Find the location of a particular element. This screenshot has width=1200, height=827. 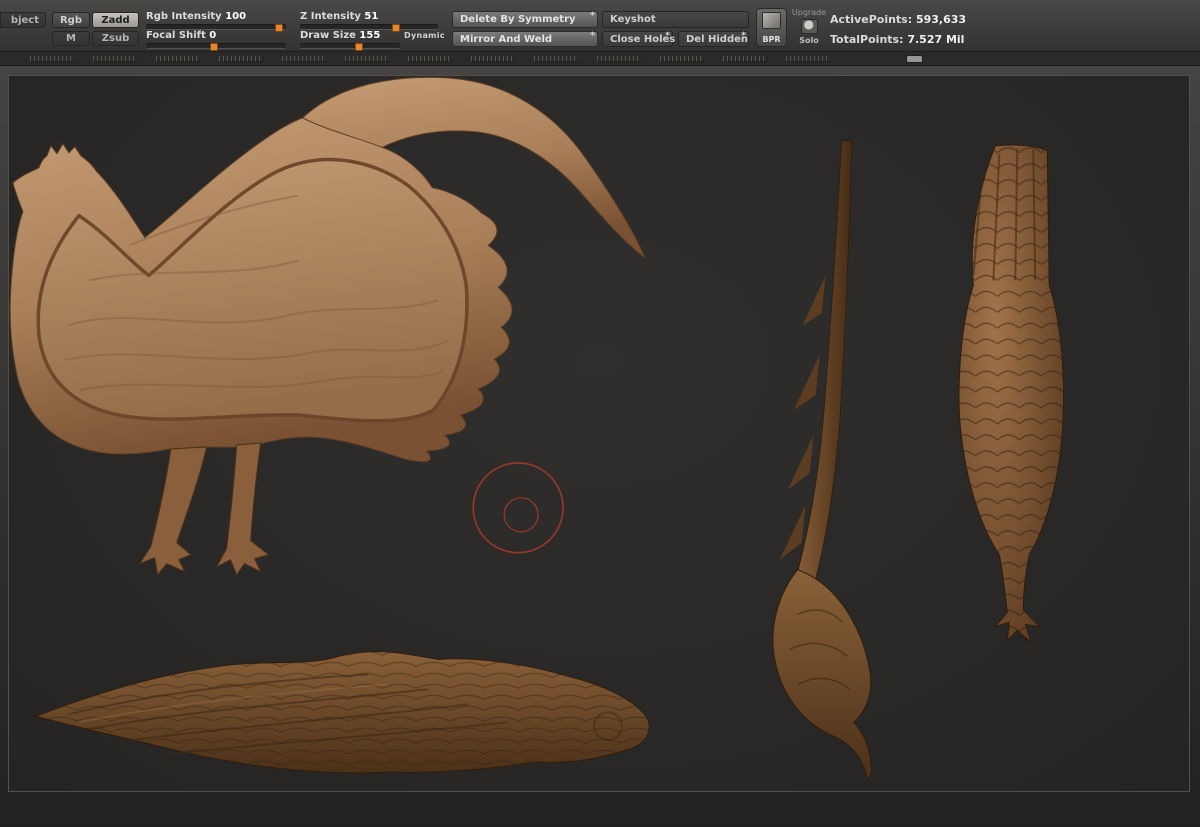

close-holes-button: Close Holes * is located at coordinates (638, 39).